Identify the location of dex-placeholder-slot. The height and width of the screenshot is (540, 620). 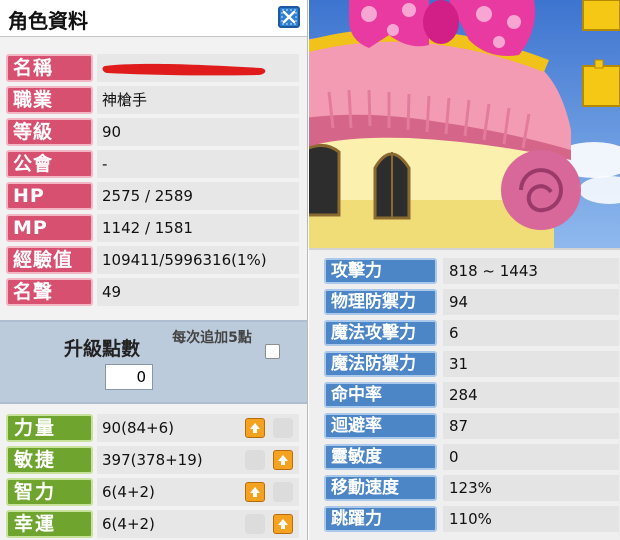
(255, 460).